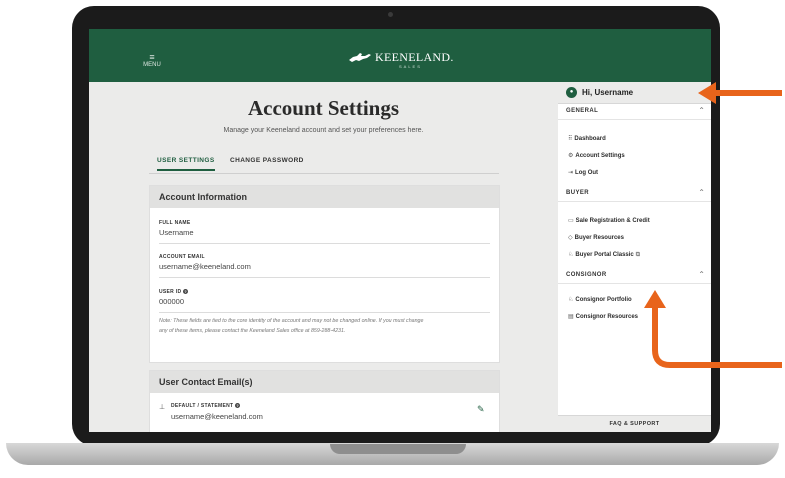 The height and width of the screenshot is (478, 785). What do you see at coordinates (713, 225) in the screenshot?
I see `annotation-arrows` at bounding box center [713, 225].